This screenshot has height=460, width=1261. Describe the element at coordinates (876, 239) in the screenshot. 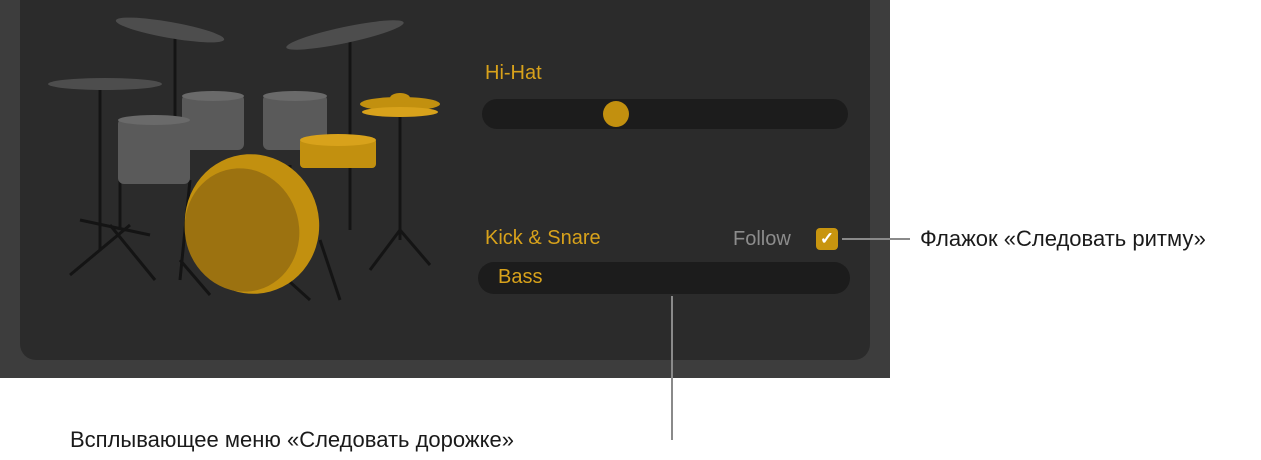

I see `callout-line-follow-checkbox` at that location.